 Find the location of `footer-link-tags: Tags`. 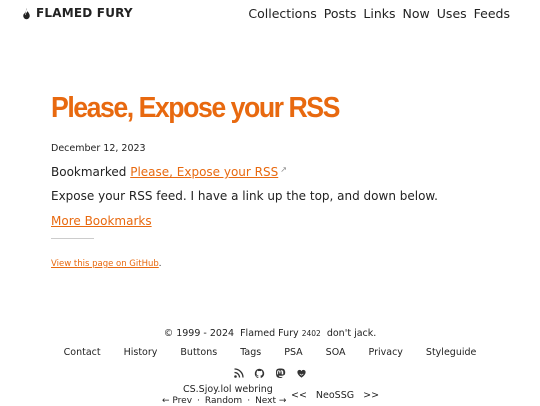

footer-link-tags: Tags is located at coordinates (250, 352).